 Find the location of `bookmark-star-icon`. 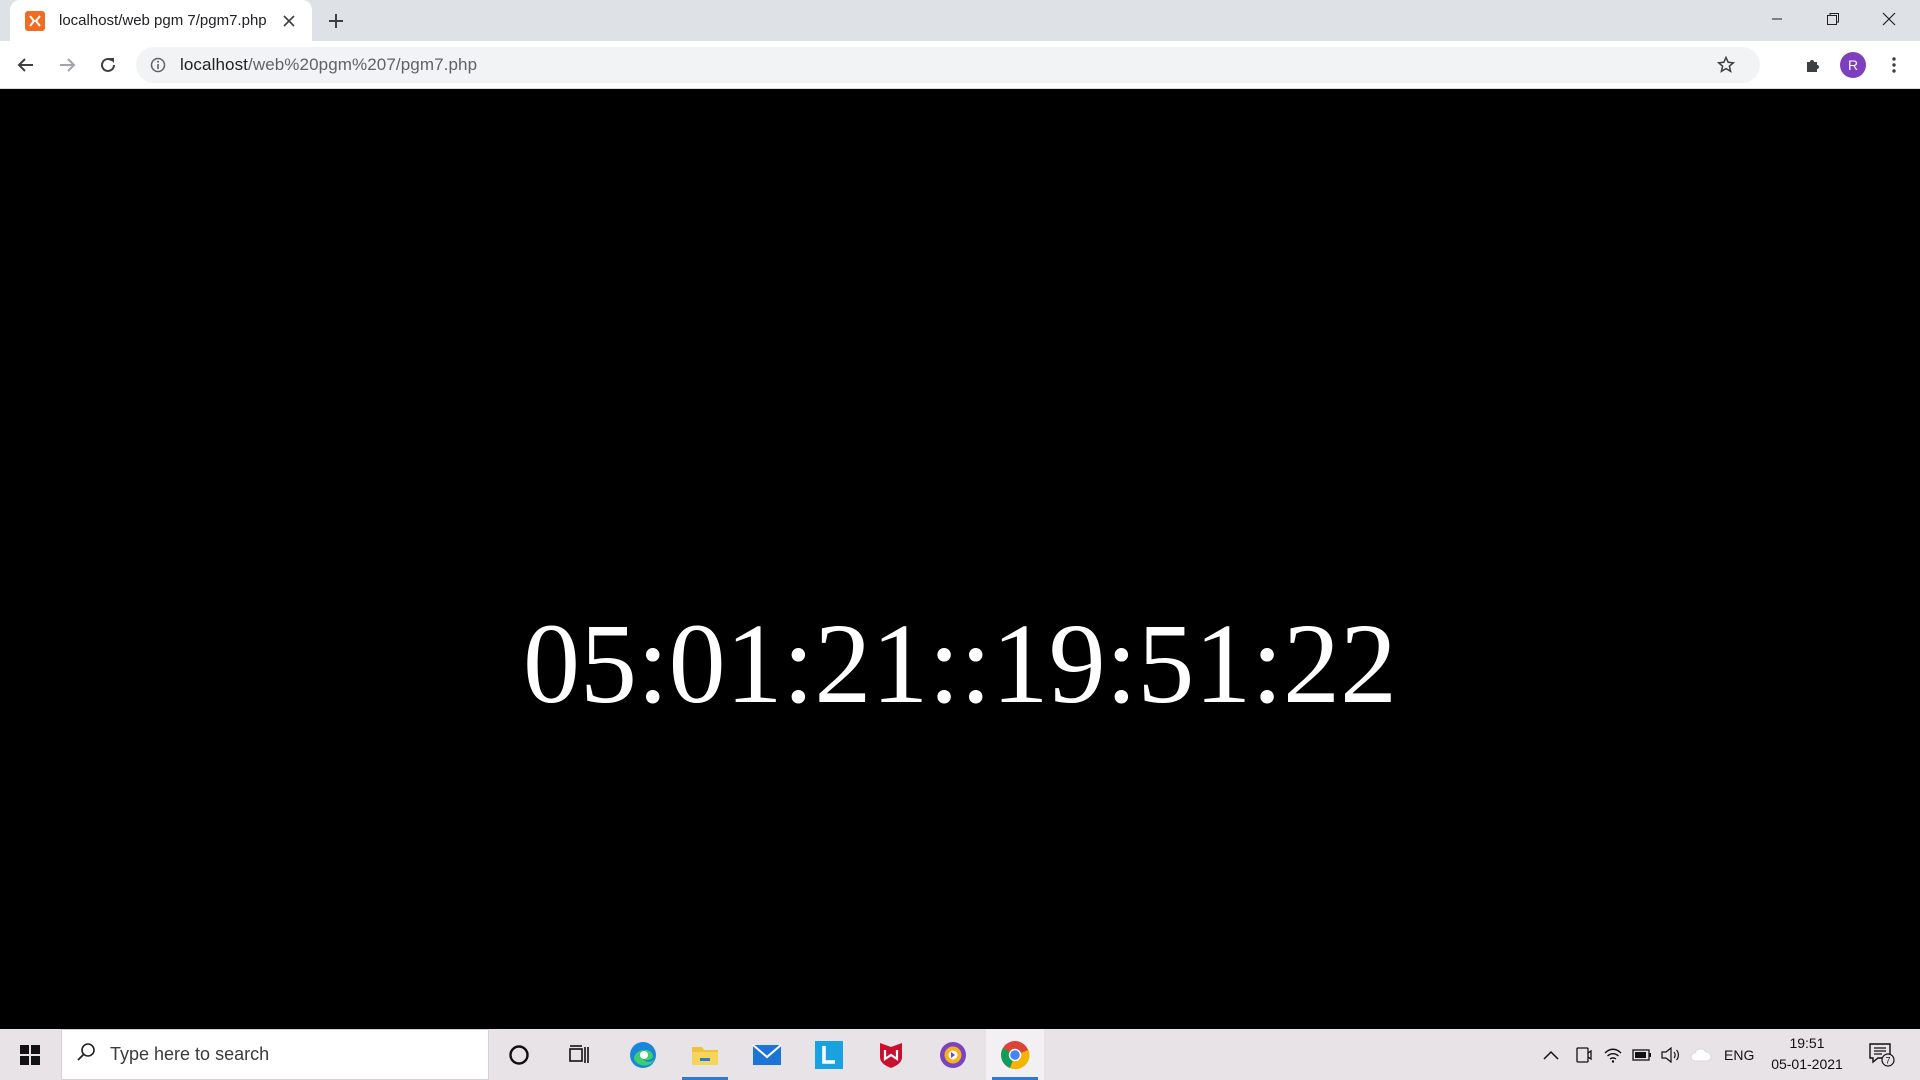

bookmark-star-icon is located at coordinates (1726, 65).